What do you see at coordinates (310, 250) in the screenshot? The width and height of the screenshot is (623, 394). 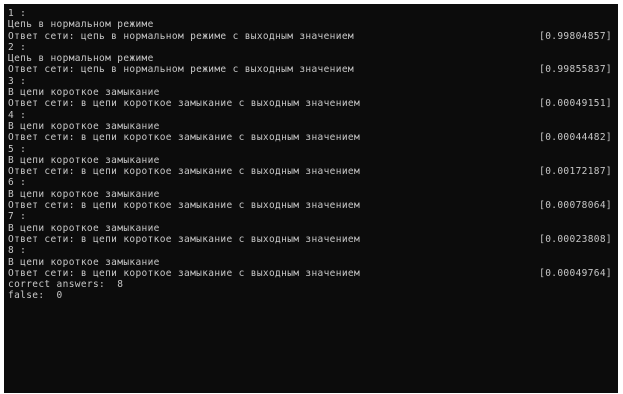 I see `console-line: 8 :` at bounding box center [310, 250].